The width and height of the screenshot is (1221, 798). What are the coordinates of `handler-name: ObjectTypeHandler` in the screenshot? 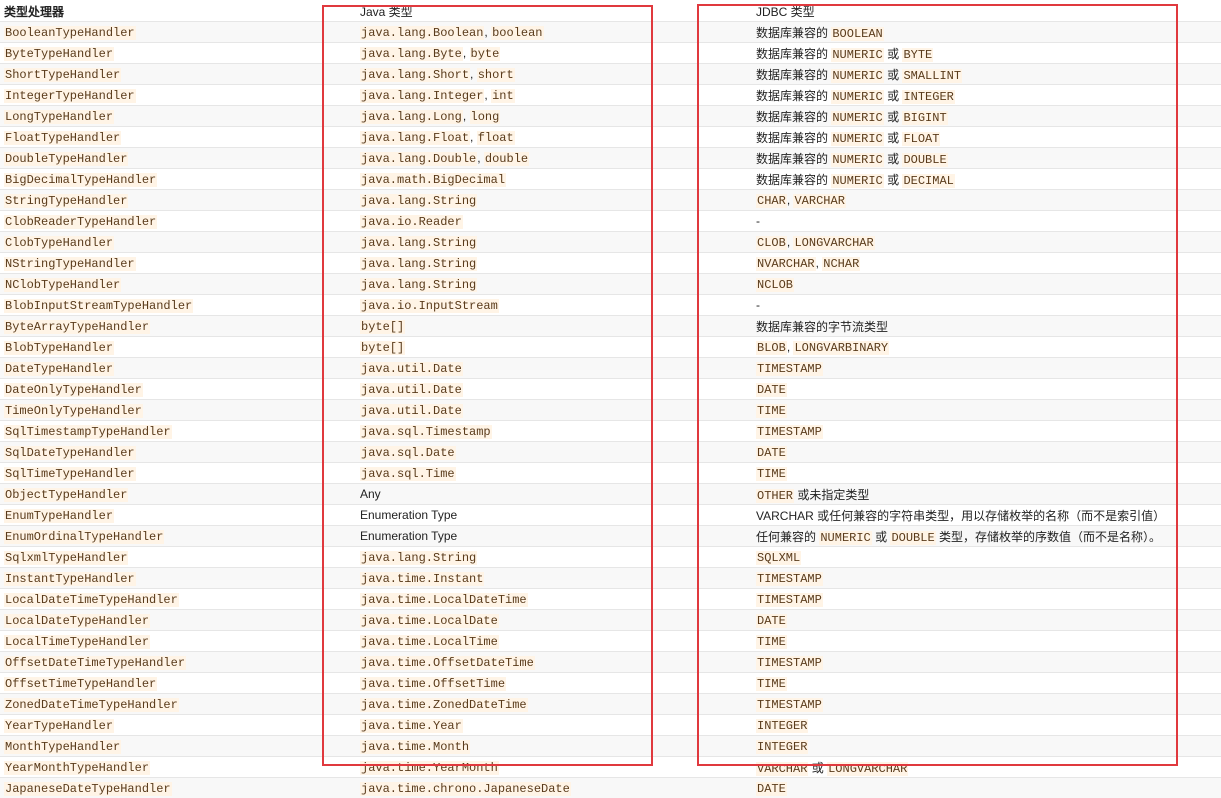 It's located at (66, 495).